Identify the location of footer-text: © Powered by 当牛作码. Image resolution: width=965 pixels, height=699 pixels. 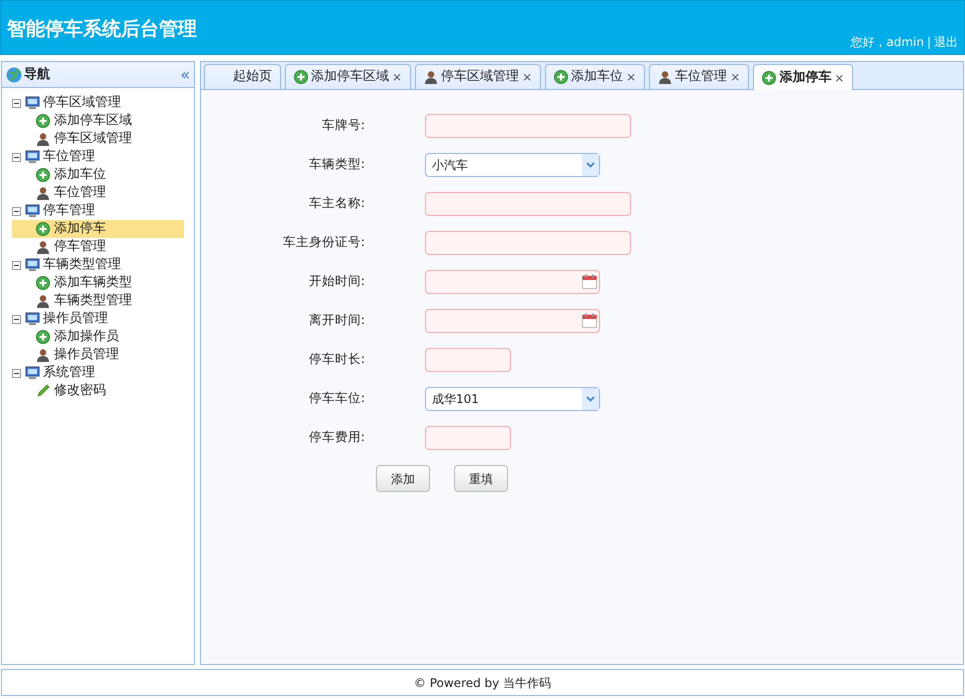
(482, 682).